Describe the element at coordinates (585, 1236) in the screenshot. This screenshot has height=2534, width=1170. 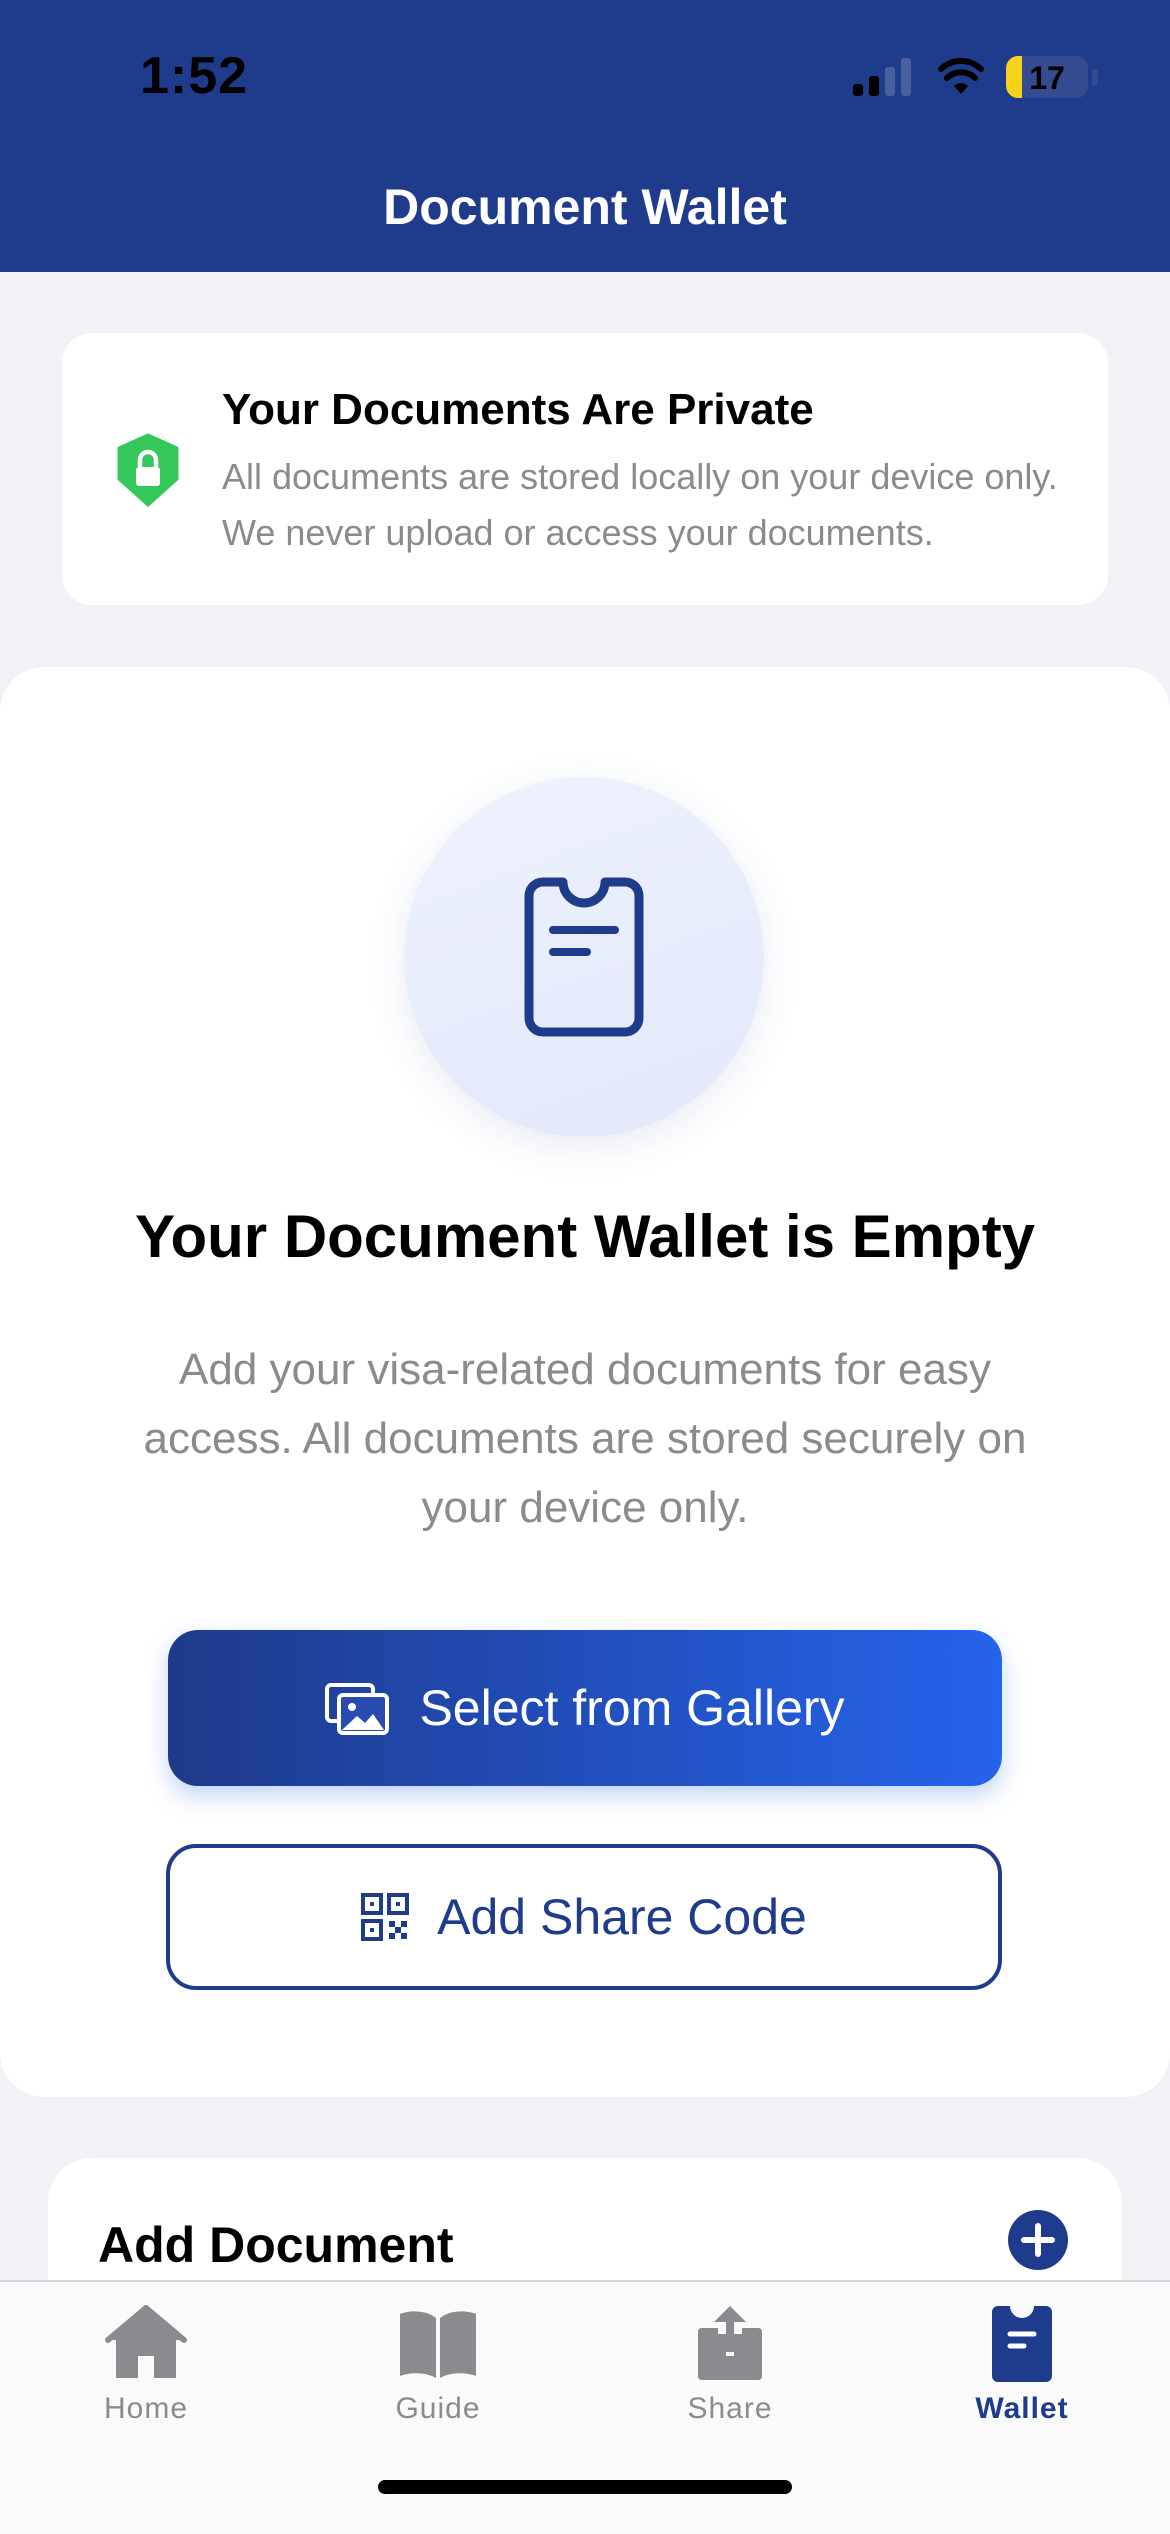
I see `empty-state-title: Your Document Wallet is Empty` at that location.